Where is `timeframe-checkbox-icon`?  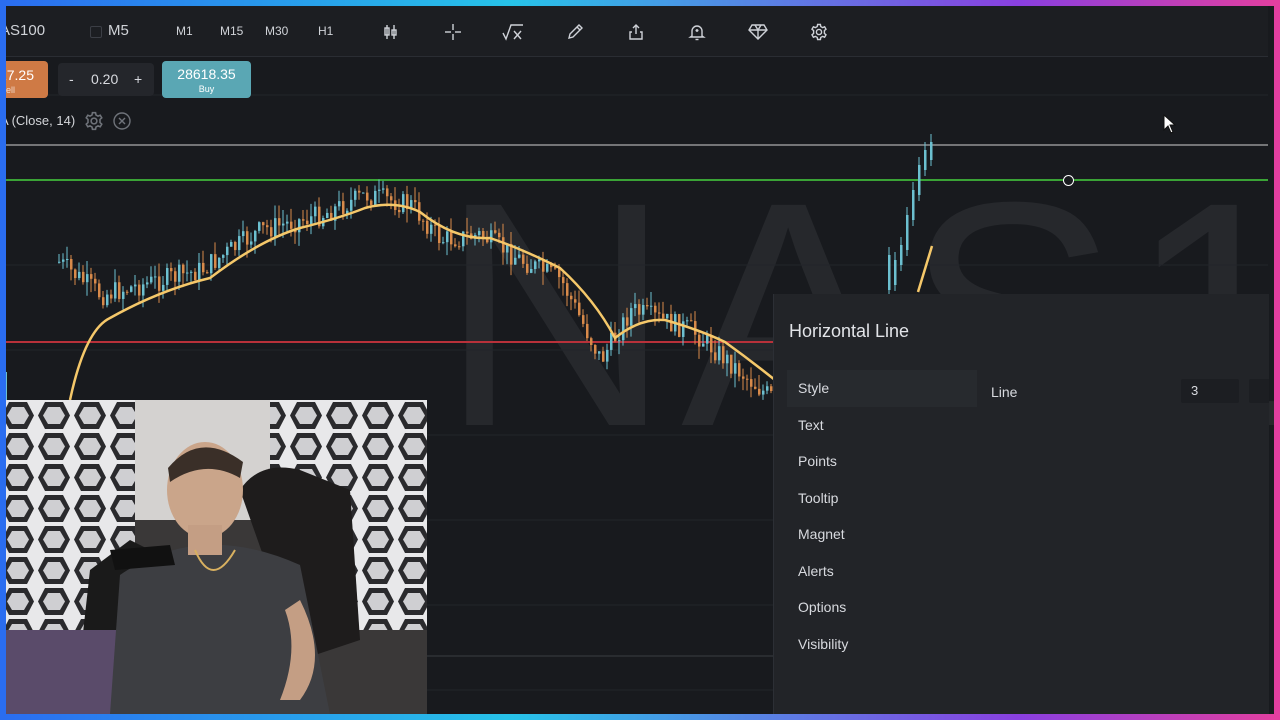
timeframe-checkbox-icon is located at coordinates (96, 32).